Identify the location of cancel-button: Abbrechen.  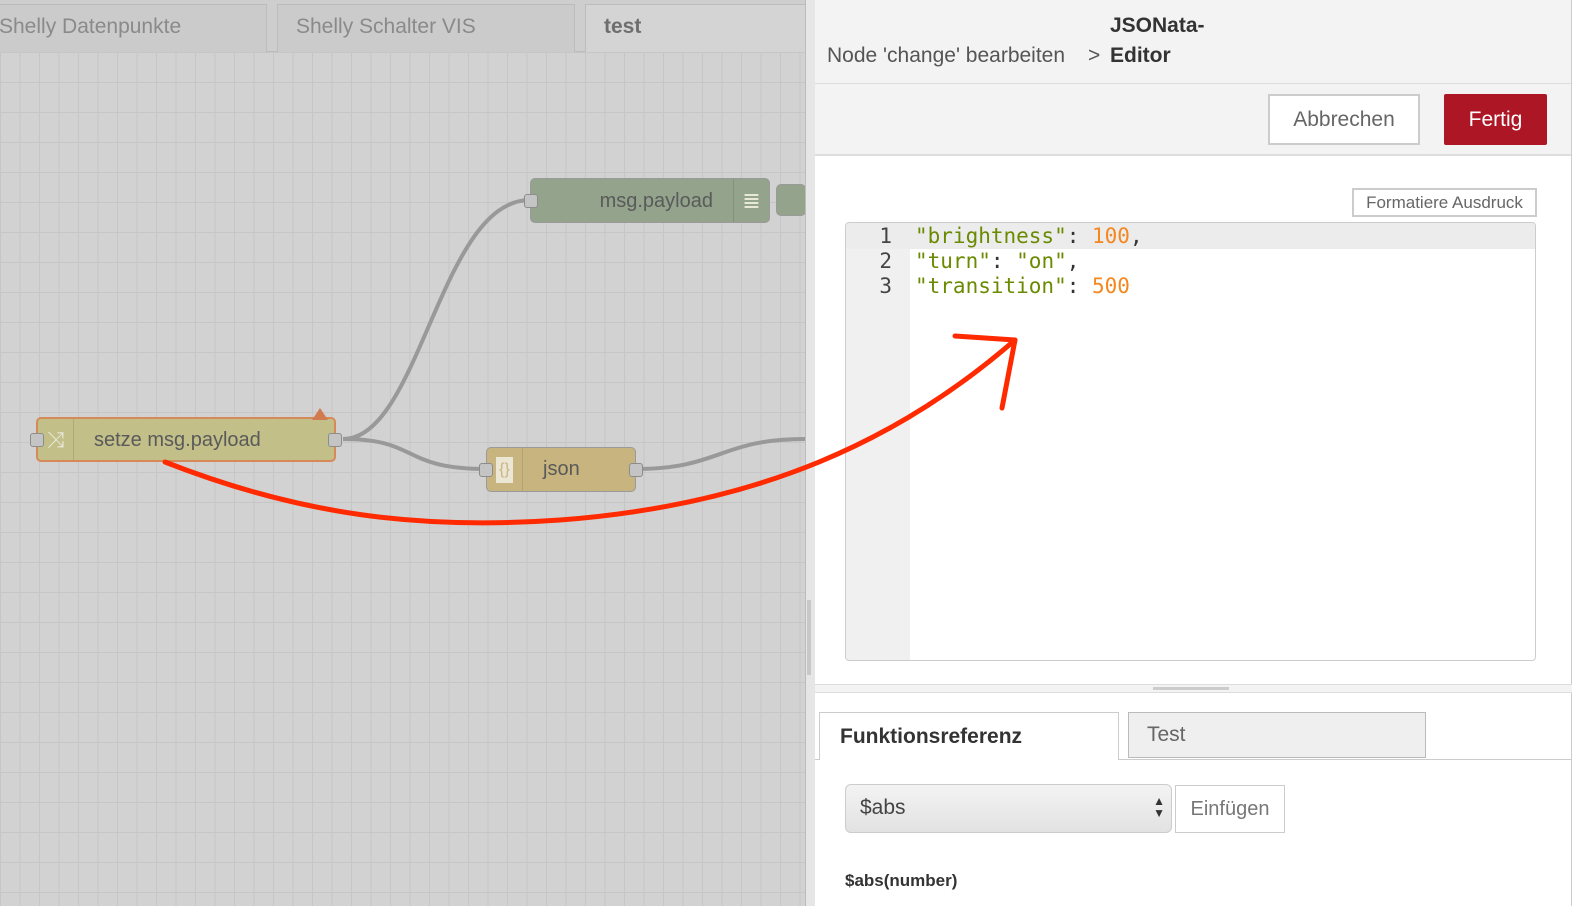
(1344, 119).